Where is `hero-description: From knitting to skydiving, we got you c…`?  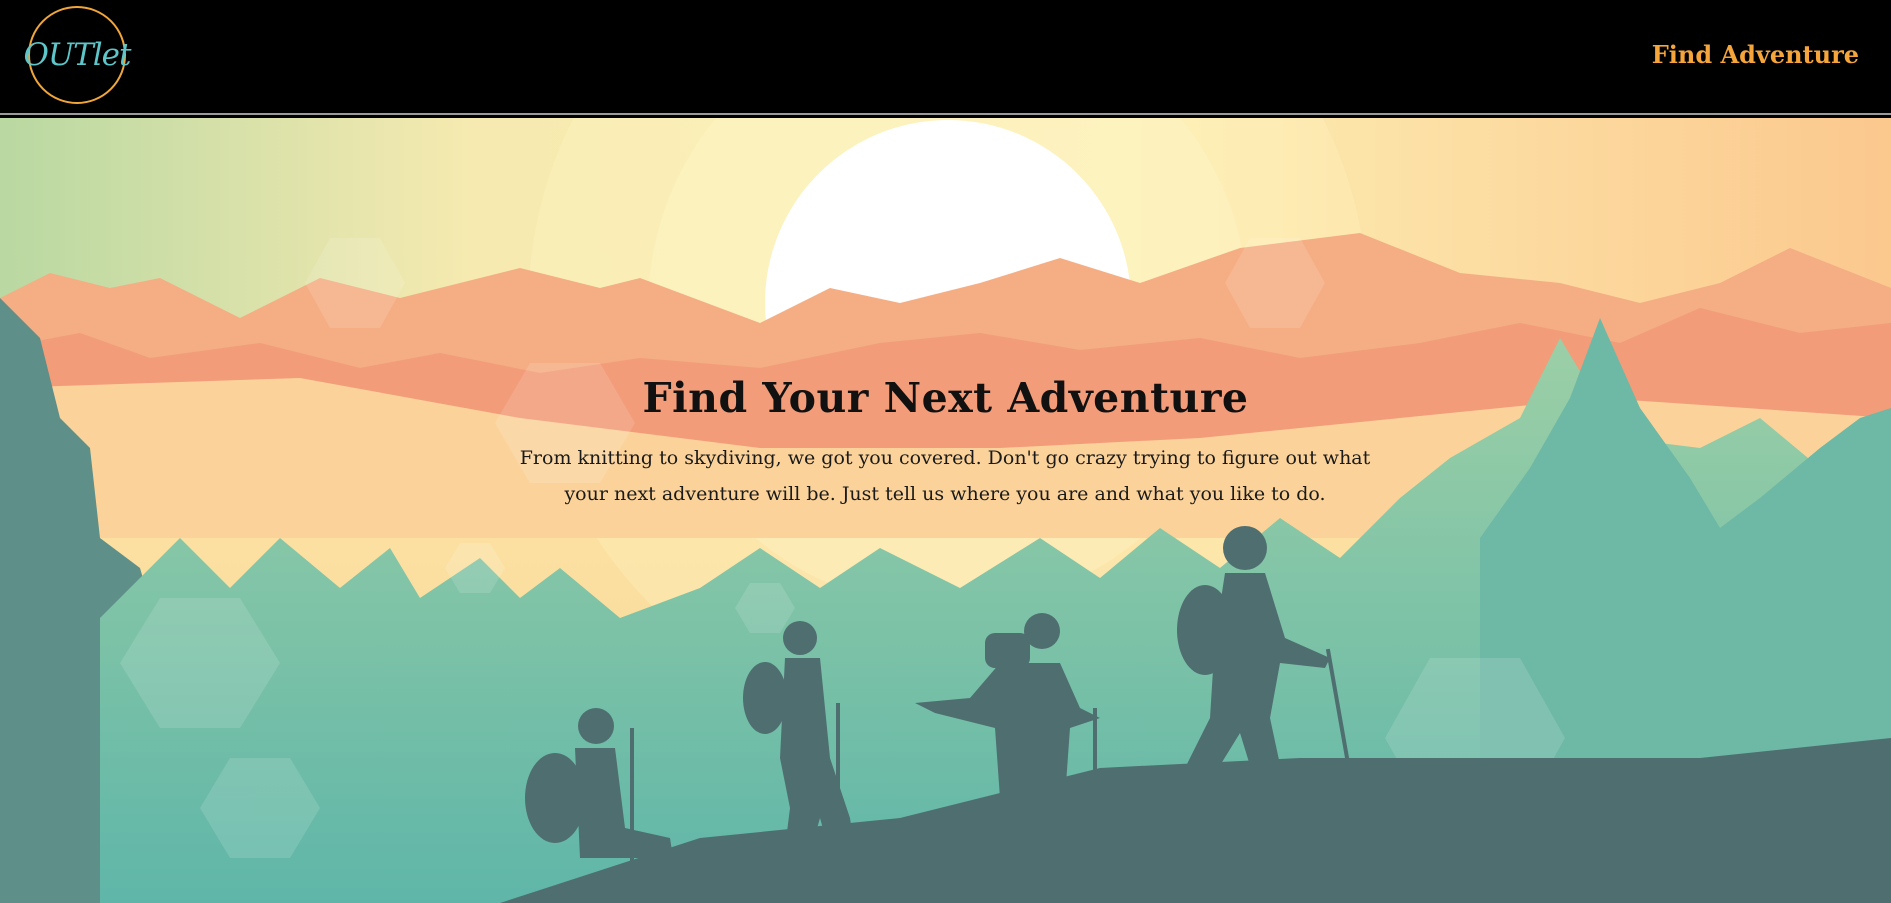 hero-description: From knitting to skydiving, we got you c… is located at coordinates (945, 476).